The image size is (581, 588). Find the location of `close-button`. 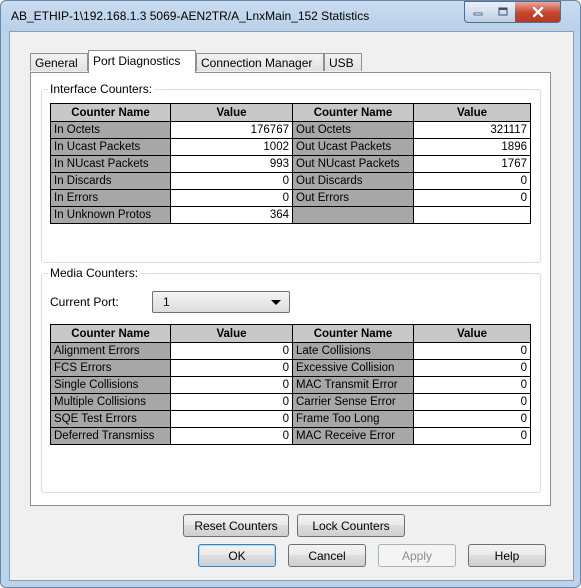

close-button is located at coordinates (538, 12).